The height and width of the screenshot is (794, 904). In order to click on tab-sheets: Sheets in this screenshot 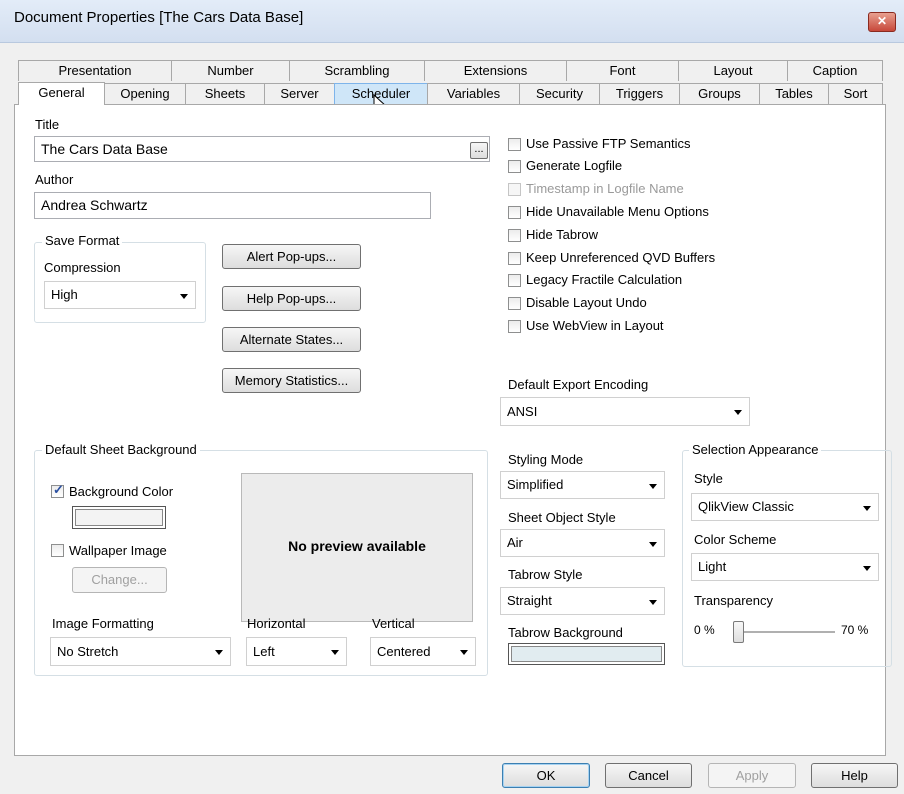, I will do `click(225, 93)`.